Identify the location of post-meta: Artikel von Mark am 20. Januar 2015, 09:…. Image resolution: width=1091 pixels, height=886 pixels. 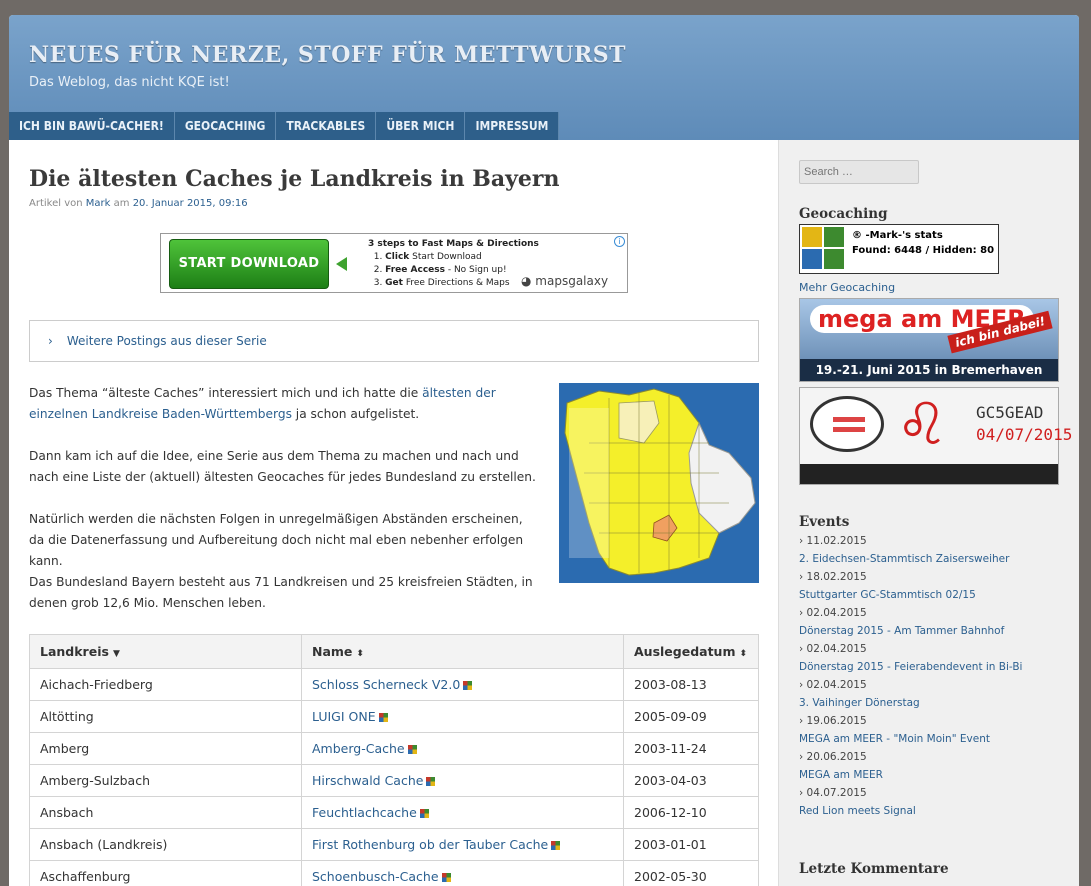
(138, 203).